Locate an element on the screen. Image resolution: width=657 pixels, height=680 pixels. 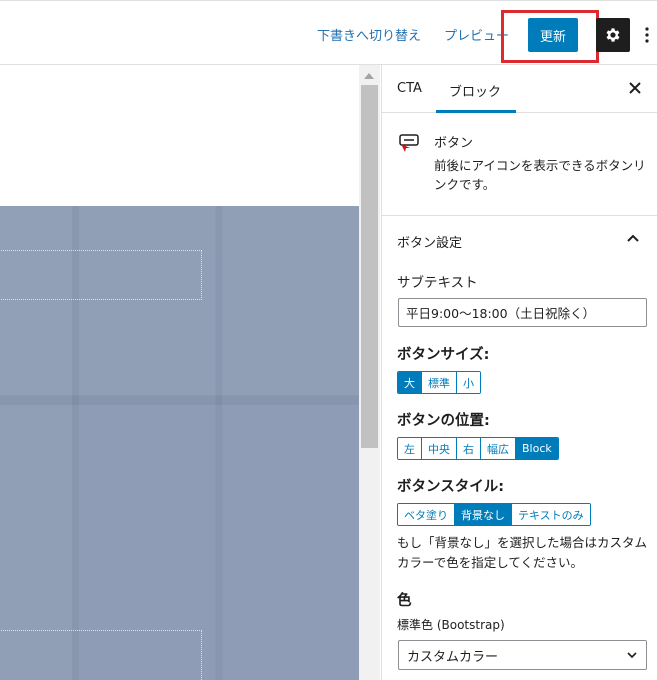
color-heading: 色 is located at coordinates (404, 601).